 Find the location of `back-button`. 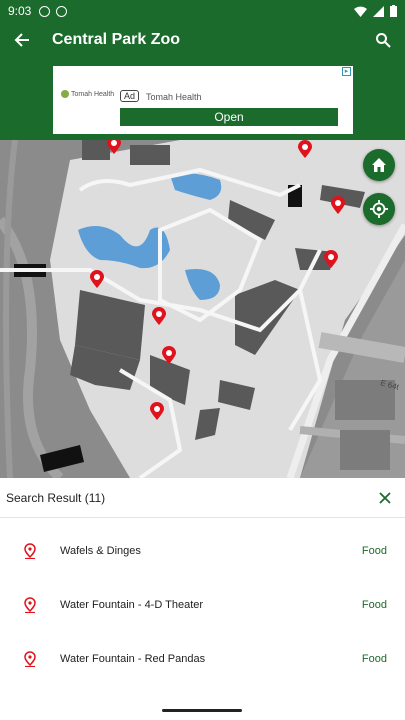

back-button is located at coordinates (22, 40).